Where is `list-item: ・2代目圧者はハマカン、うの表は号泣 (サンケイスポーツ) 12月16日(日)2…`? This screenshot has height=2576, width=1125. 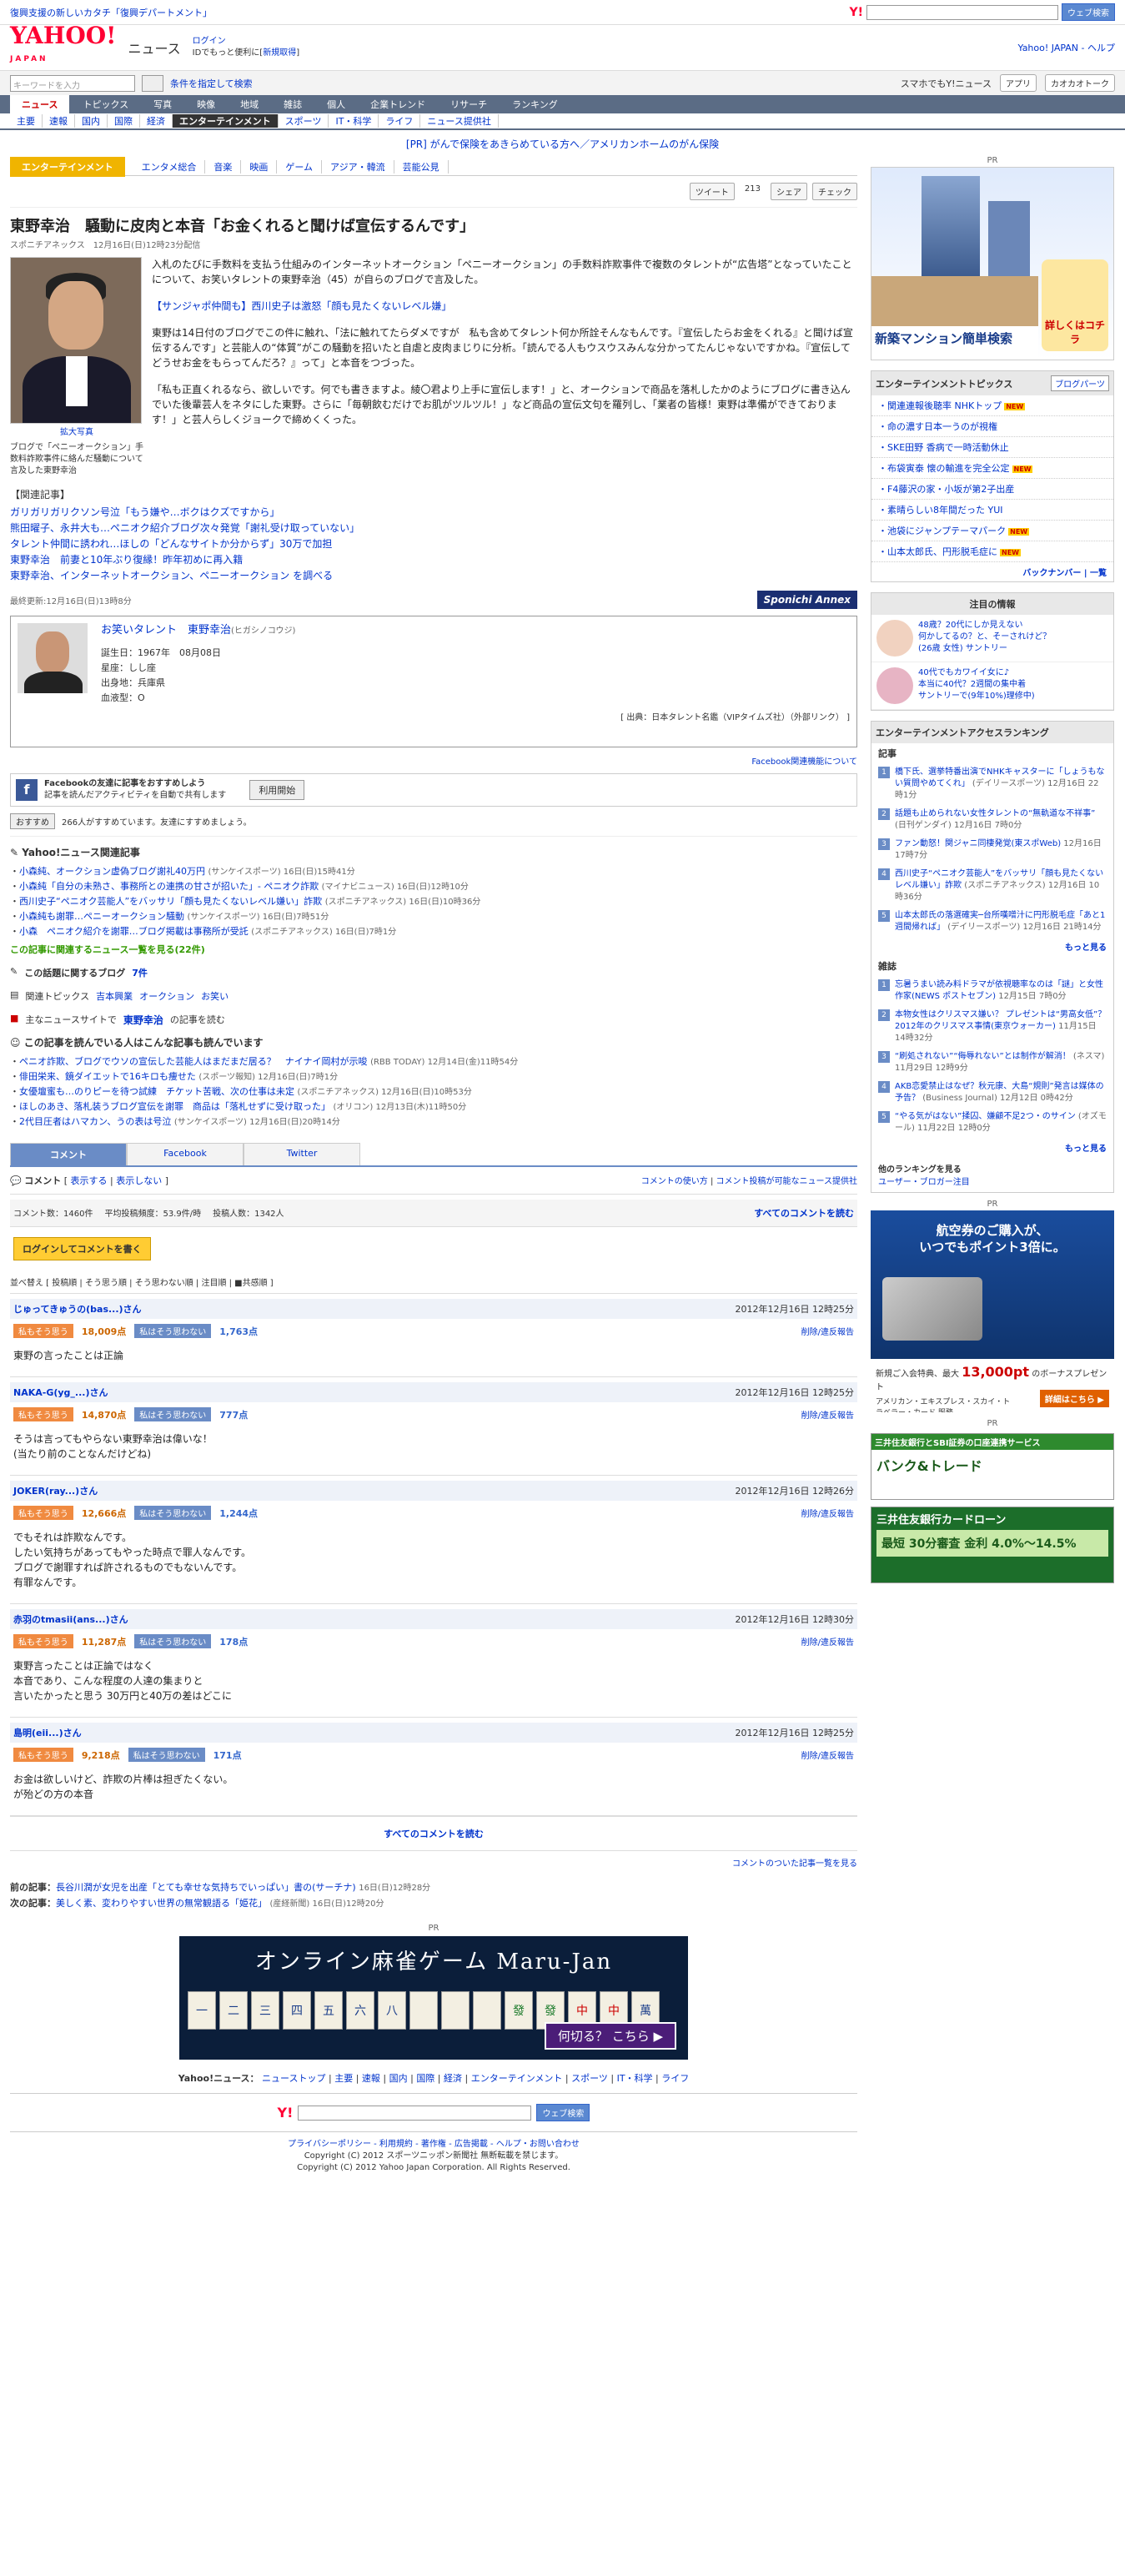
list-item: ・2代目圧者はハマカン、うの表は号泣 (サンケイスポーツ) 12月16日(日)2… is located at coordinates (433, 1122).